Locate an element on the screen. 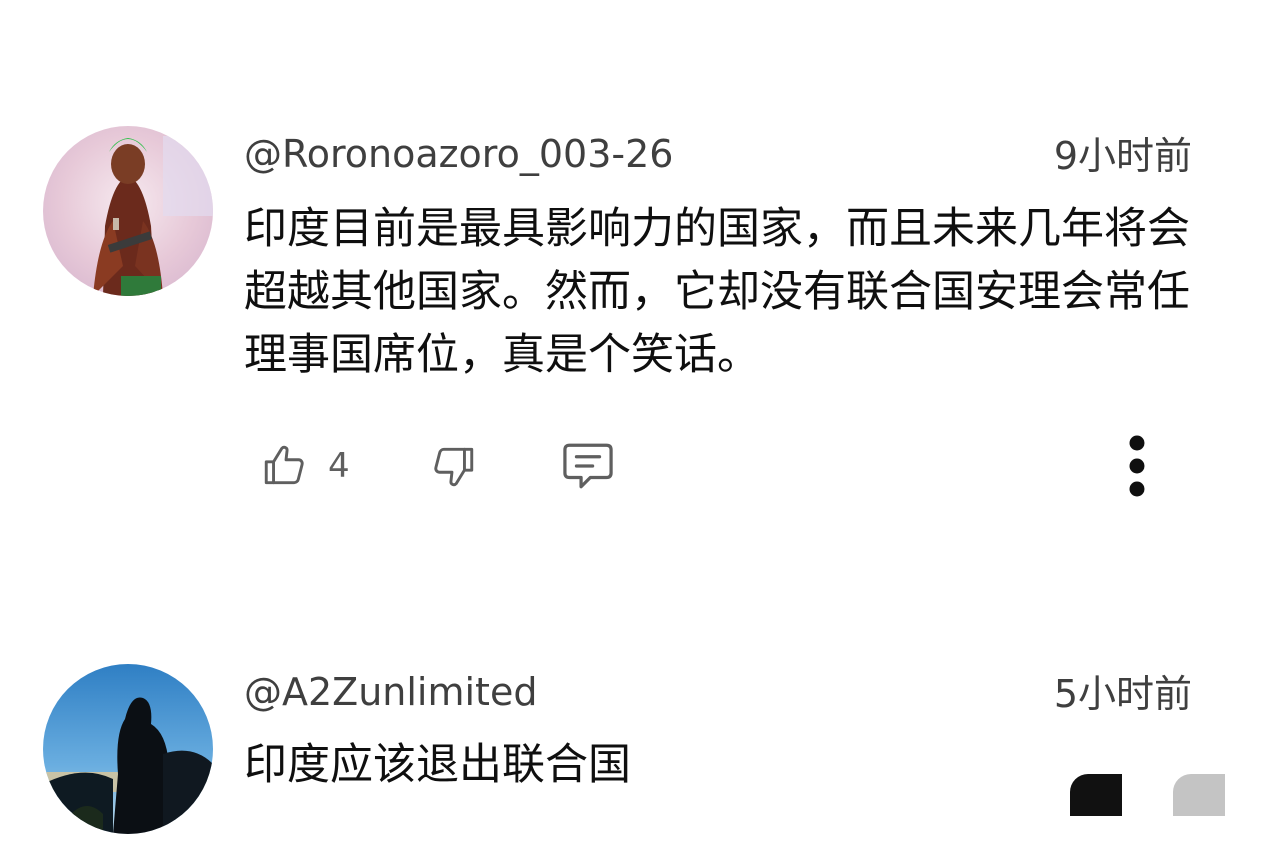  comment-timestamp: 5小时前 is located at coordinates (1122, 694).